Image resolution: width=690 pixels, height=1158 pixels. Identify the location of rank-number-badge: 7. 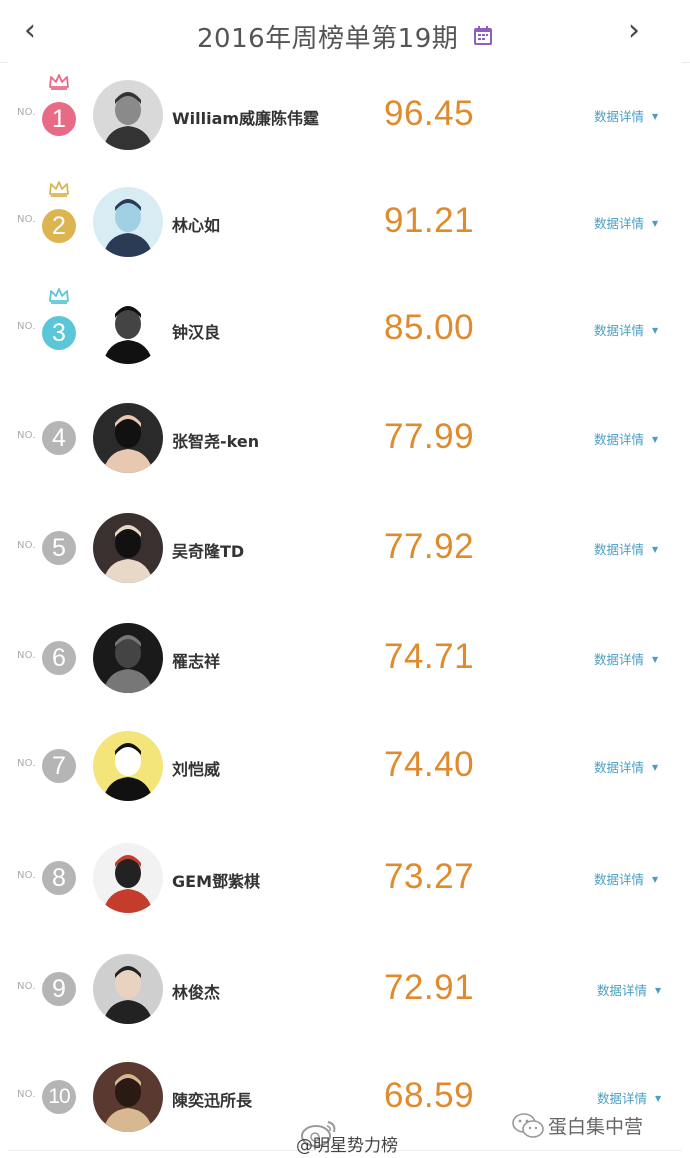
(59, 766).